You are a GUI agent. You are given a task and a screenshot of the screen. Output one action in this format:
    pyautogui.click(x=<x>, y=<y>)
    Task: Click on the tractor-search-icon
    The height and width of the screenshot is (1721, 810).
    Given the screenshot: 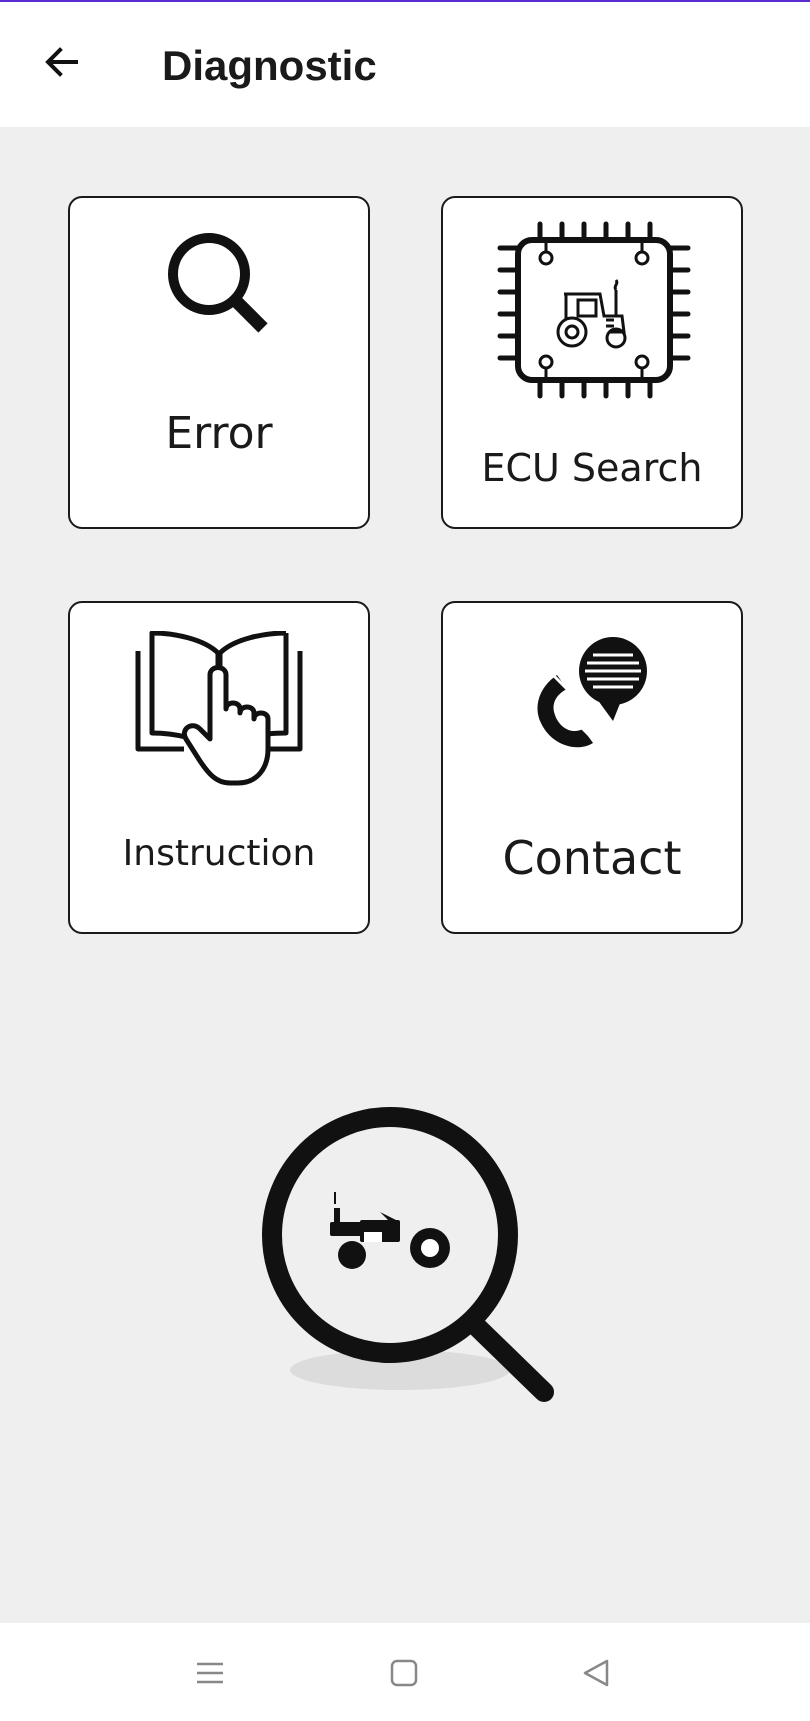 What is the action you would take?
    pyautogui.click(x=410, y=1260)
    